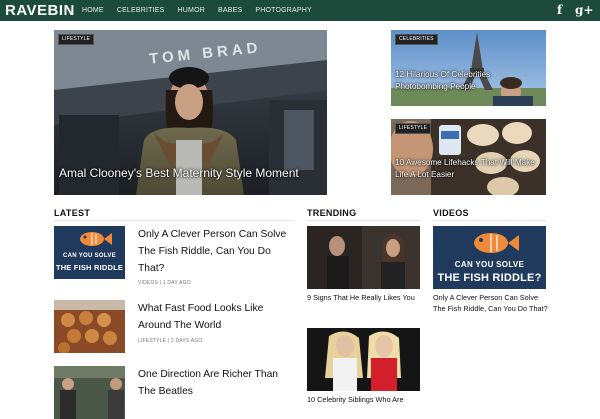  What do you see at coordinates (191, 10) in the screenshot?
I see `nav-item-humor: HUMOR` at bounding box center [191, 10].